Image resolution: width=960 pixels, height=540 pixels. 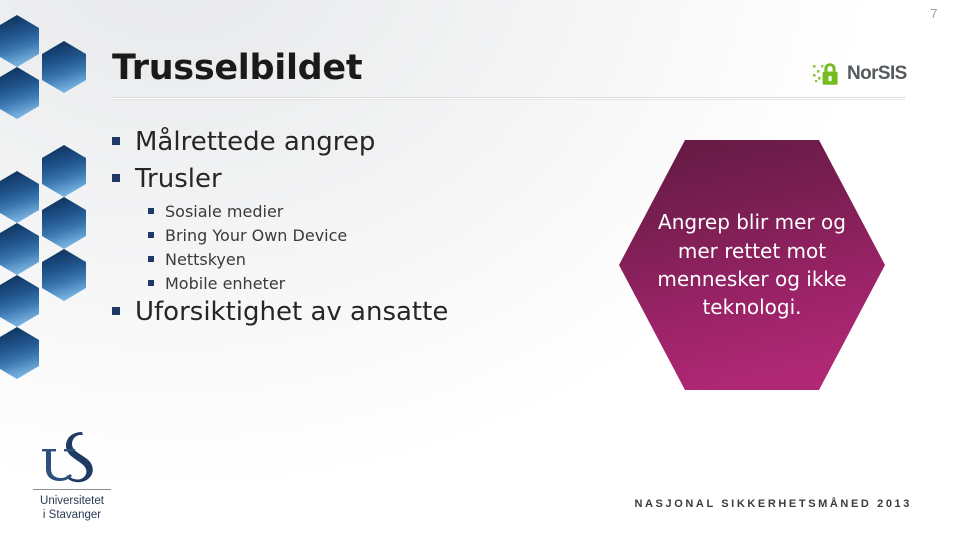 What do you see at coordinates (224, 211) in the screenshot?
I see `list-item-label: Sosiale medier` at bounding box center [224, 211].